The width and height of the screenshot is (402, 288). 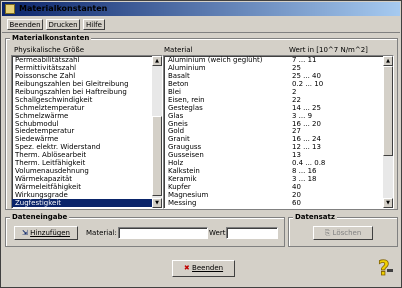 I want to click on datensatz-group: Datensatz ⎘ Löschen, so click(x=343, y=230).